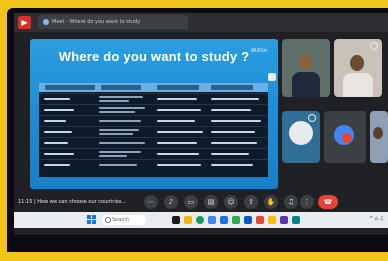  I want to click on captions-icon: ▤, so click(211, 202).